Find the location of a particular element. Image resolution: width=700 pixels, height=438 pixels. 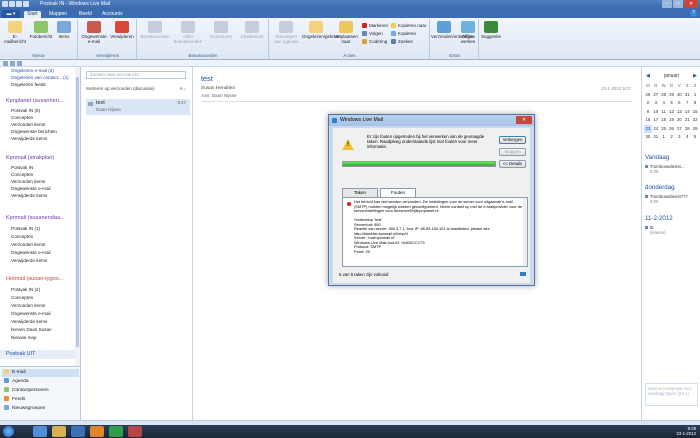

calendar-day: 18 is located at coordinates (664, 120).